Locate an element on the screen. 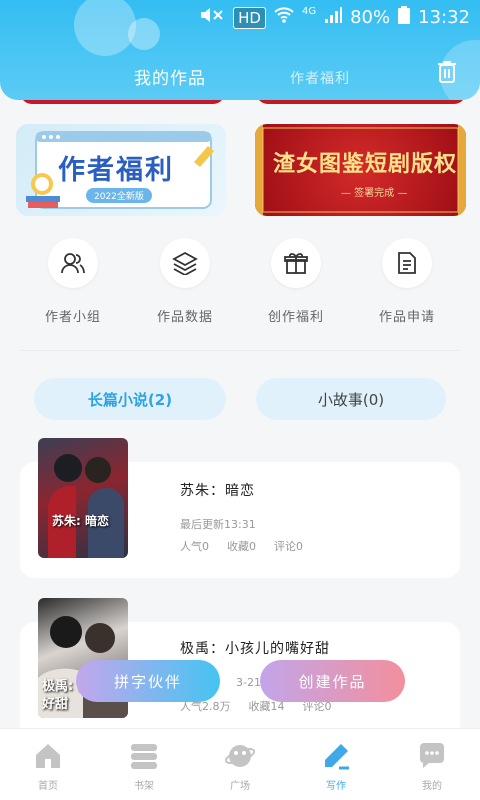  menu-work-application: 作品申请 is located at coordinates (407, 281).